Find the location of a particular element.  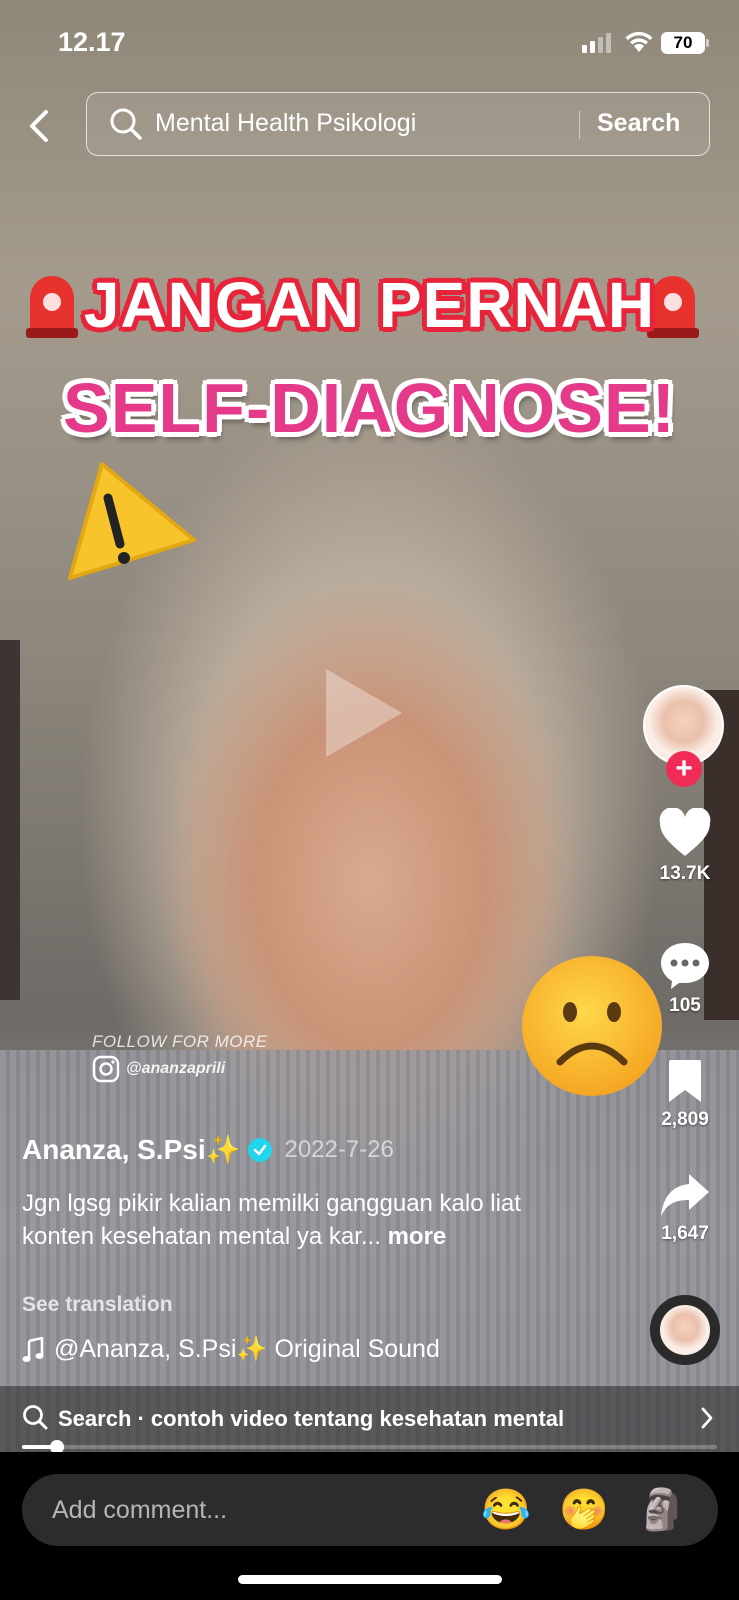

comment-button: 105 is located at coordinates (685, 978).